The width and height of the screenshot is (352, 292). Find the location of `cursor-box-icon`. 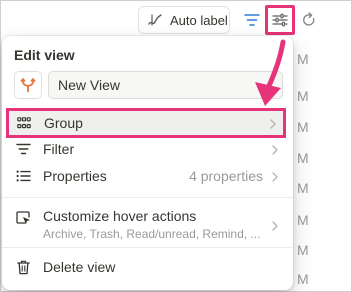

cursor-box-icon is located at coordinates (23, 218).